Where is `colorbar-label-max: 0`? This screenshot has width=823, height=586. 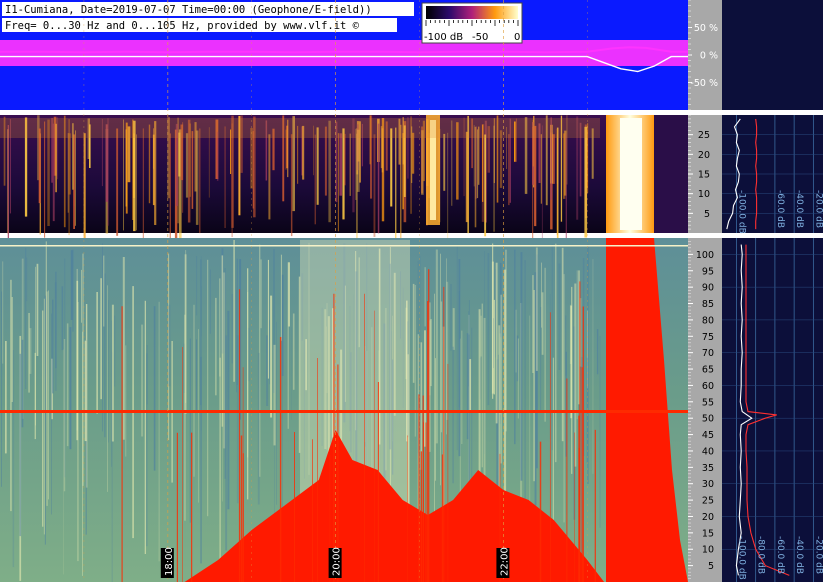
colorbar-label-max: 0 is located at coordinates (517, 37).